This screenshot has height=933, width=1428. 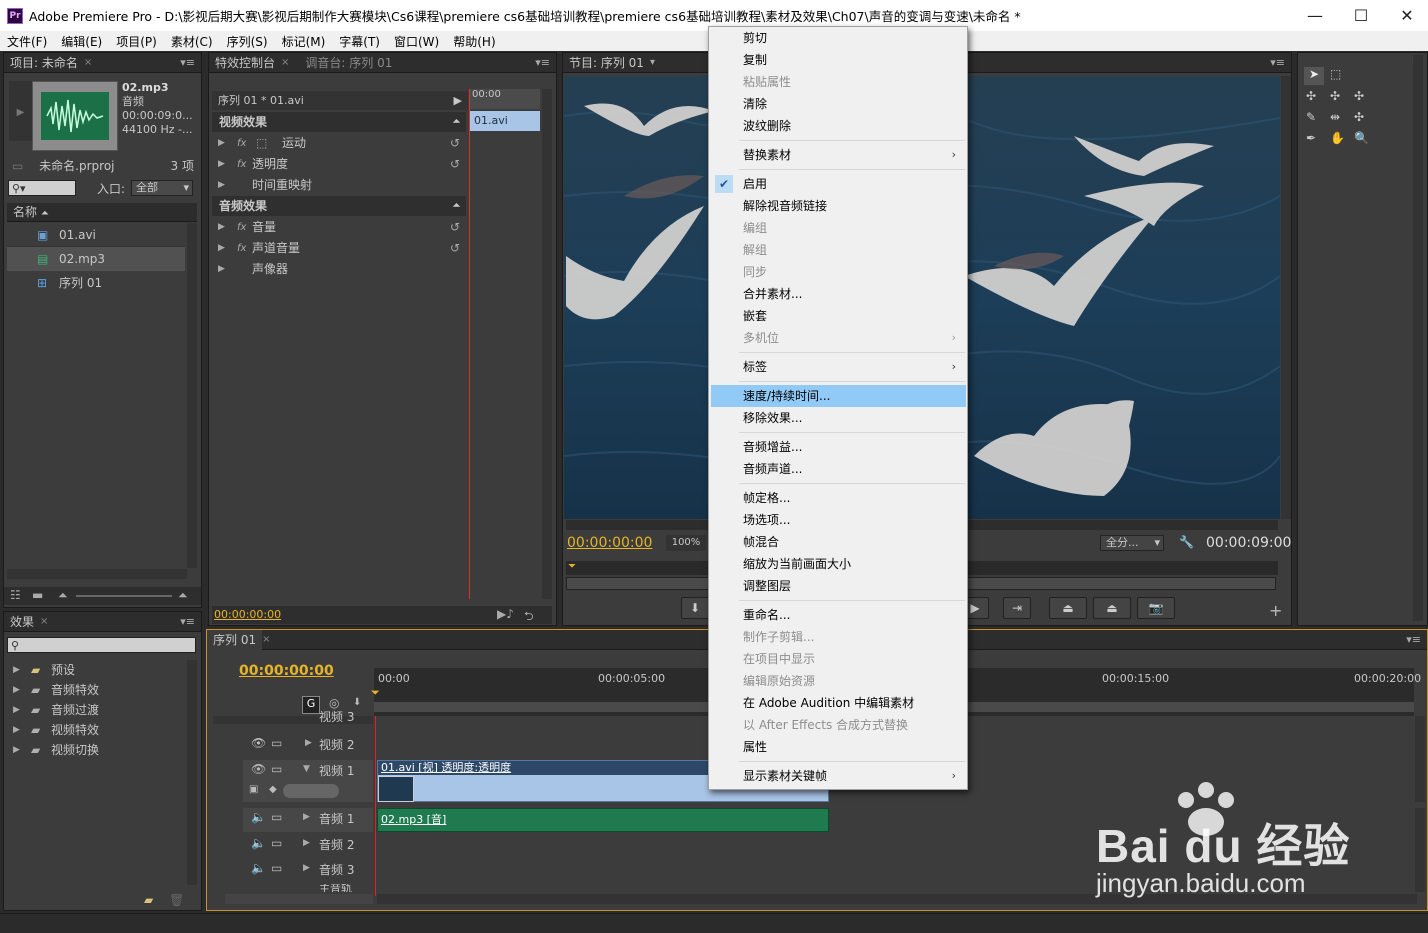 I want to click on audio-effects-header: 音频效果 ⏶, so click(x=339, y=206).